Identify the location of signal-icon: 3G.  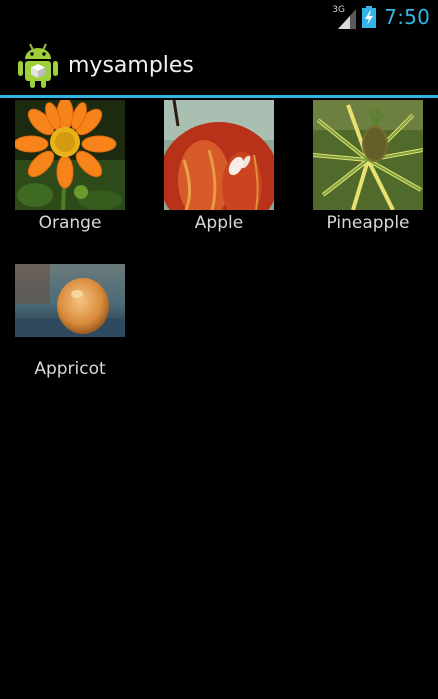
(345, 17).